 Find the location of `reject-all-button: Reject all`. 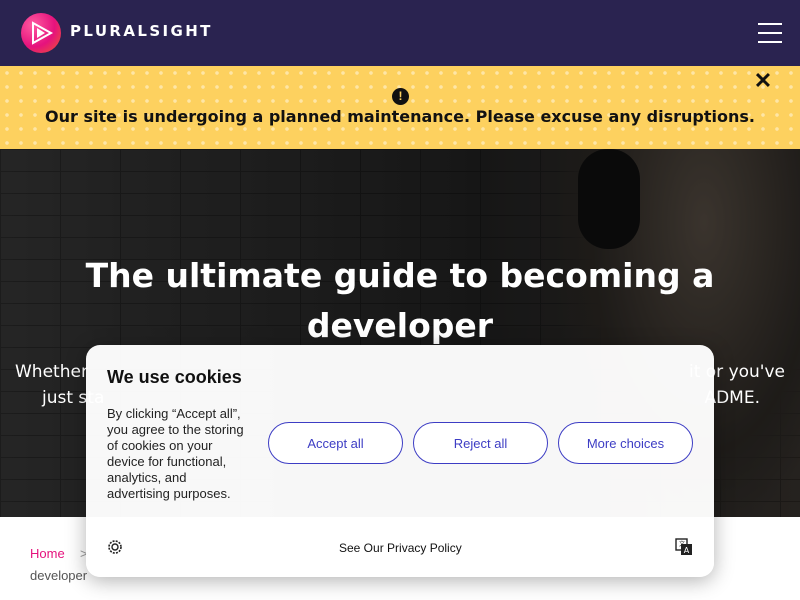

reject-all-button: Reject all is located at coordinates (480, 443).